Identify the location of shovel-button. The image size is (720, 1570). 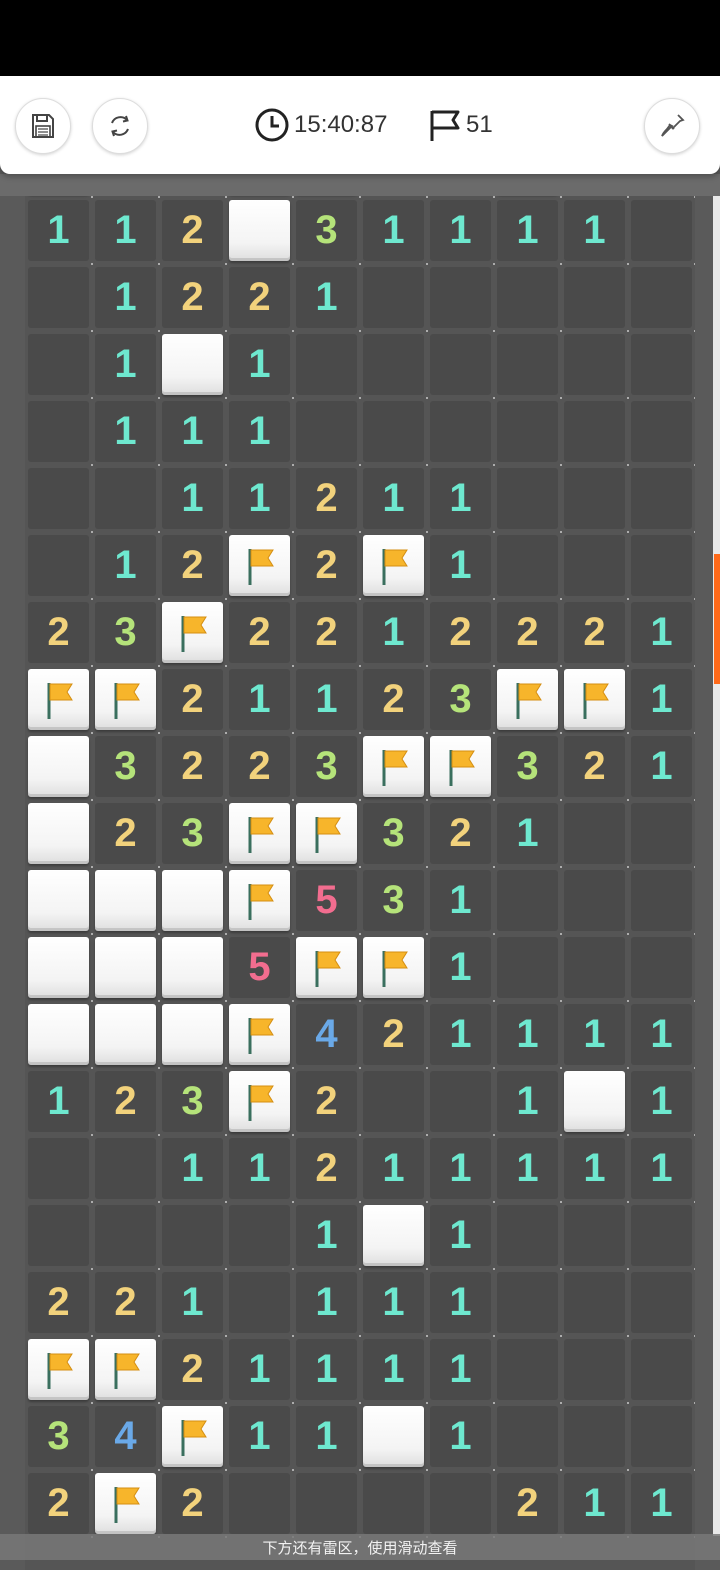
(672, 126).